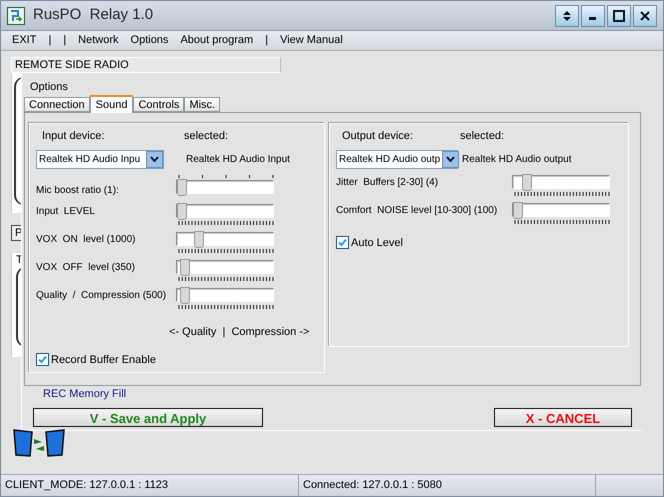 The width and height of the screenshot is (664, 497). Describe the element at coordinates (158, 104) in the screenshot. I see `tab: Controls` at that location.